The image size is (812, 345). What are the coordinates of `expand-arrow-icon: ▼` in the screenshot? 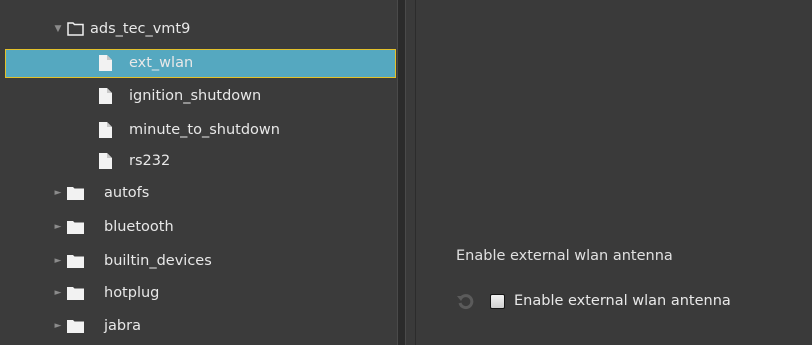 It's located at (58, 29).